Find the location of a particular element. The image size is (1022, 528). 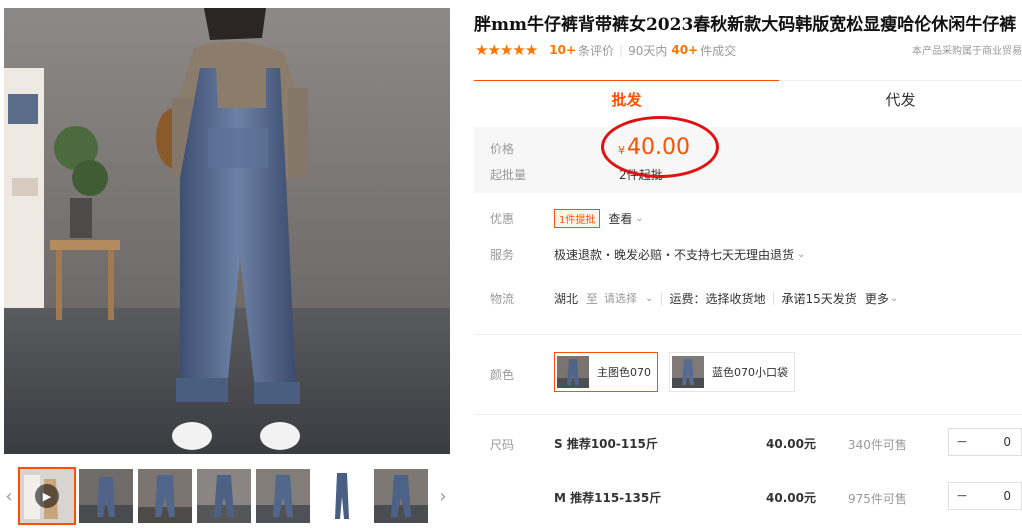

color-option-main: 主图色070 is located at coordinates (606, 372).